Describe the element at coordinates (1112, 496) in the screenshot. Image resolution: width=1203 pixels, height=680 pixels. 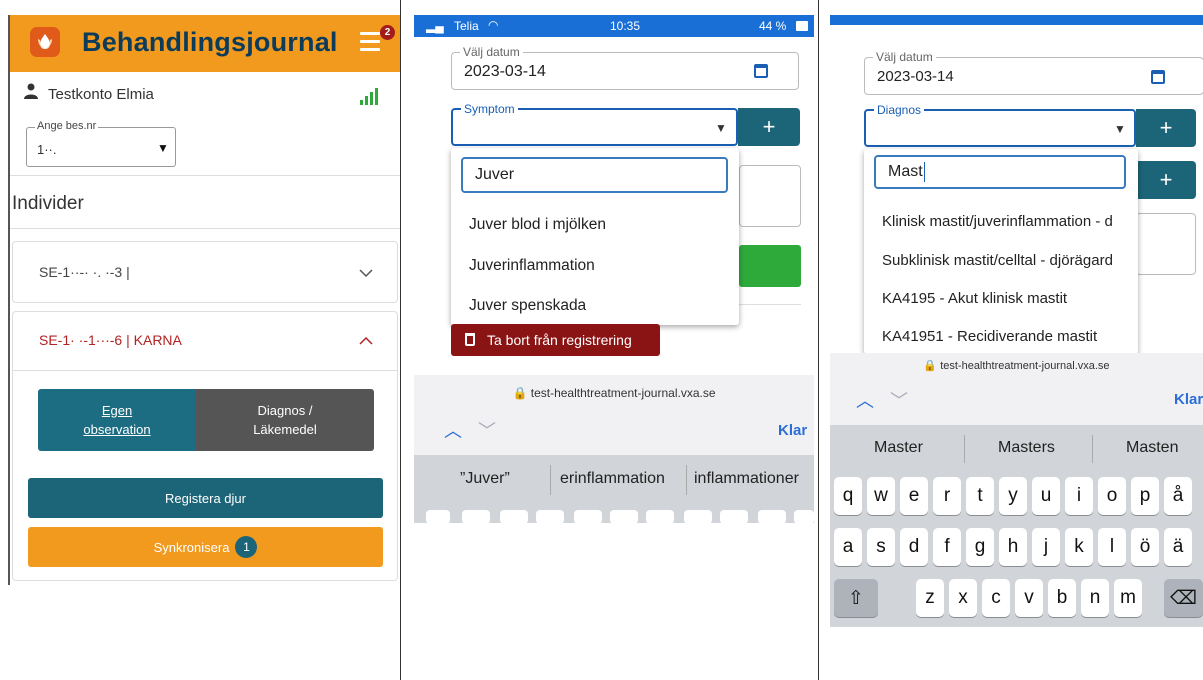
I see `key-o: o` at that location.